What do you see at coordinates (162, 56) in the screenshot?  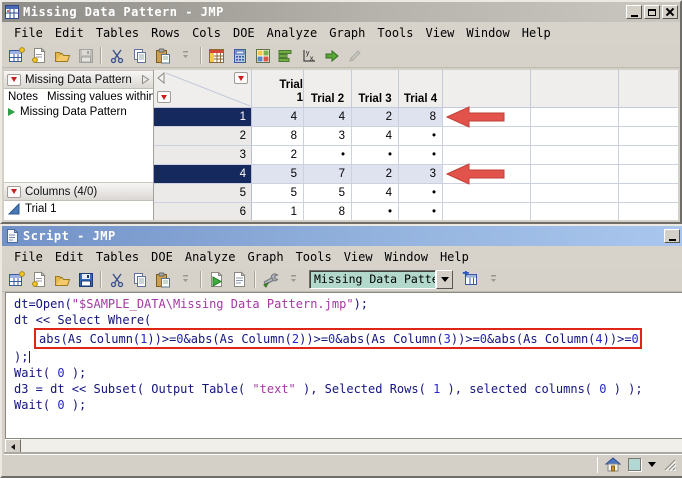 I see `paste-button` at bounding box center [162, 56].